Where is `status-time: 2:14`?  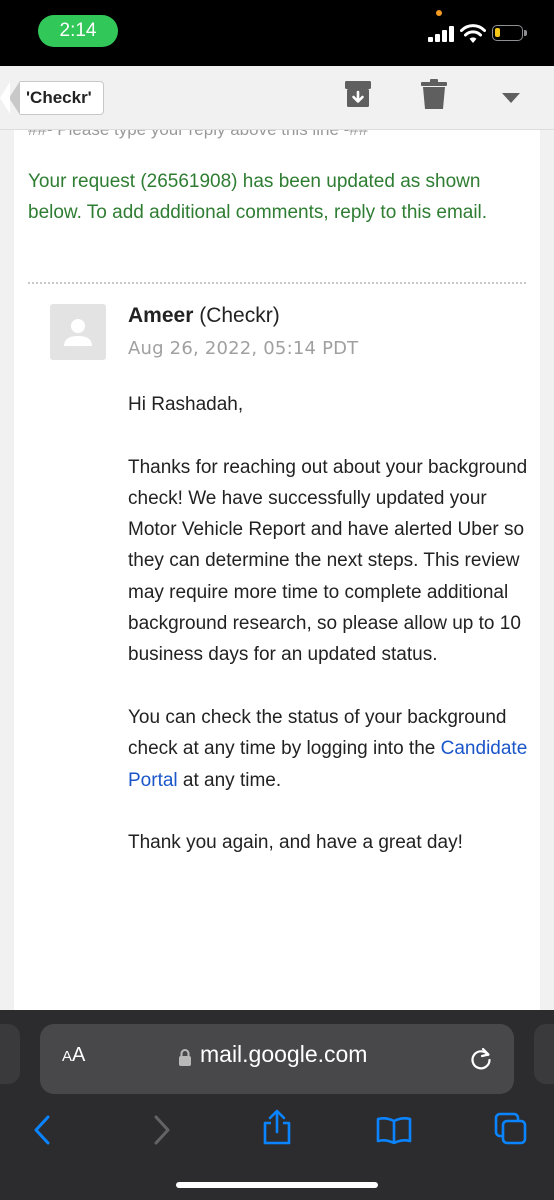
status-time: 2:14 is located at coordinates (78, 31).